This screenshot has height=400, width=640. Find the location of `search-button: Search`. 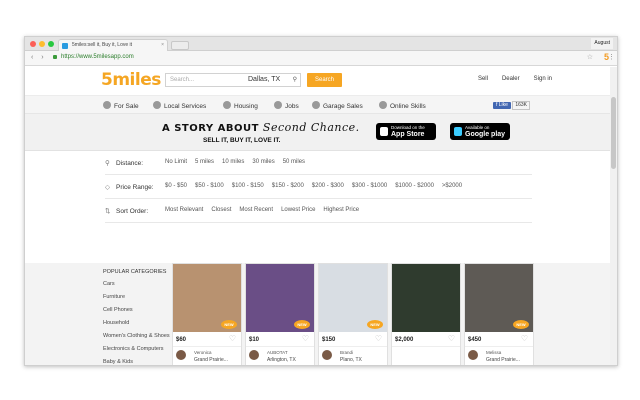

search-button: Search is located at coordinates (324, 80).